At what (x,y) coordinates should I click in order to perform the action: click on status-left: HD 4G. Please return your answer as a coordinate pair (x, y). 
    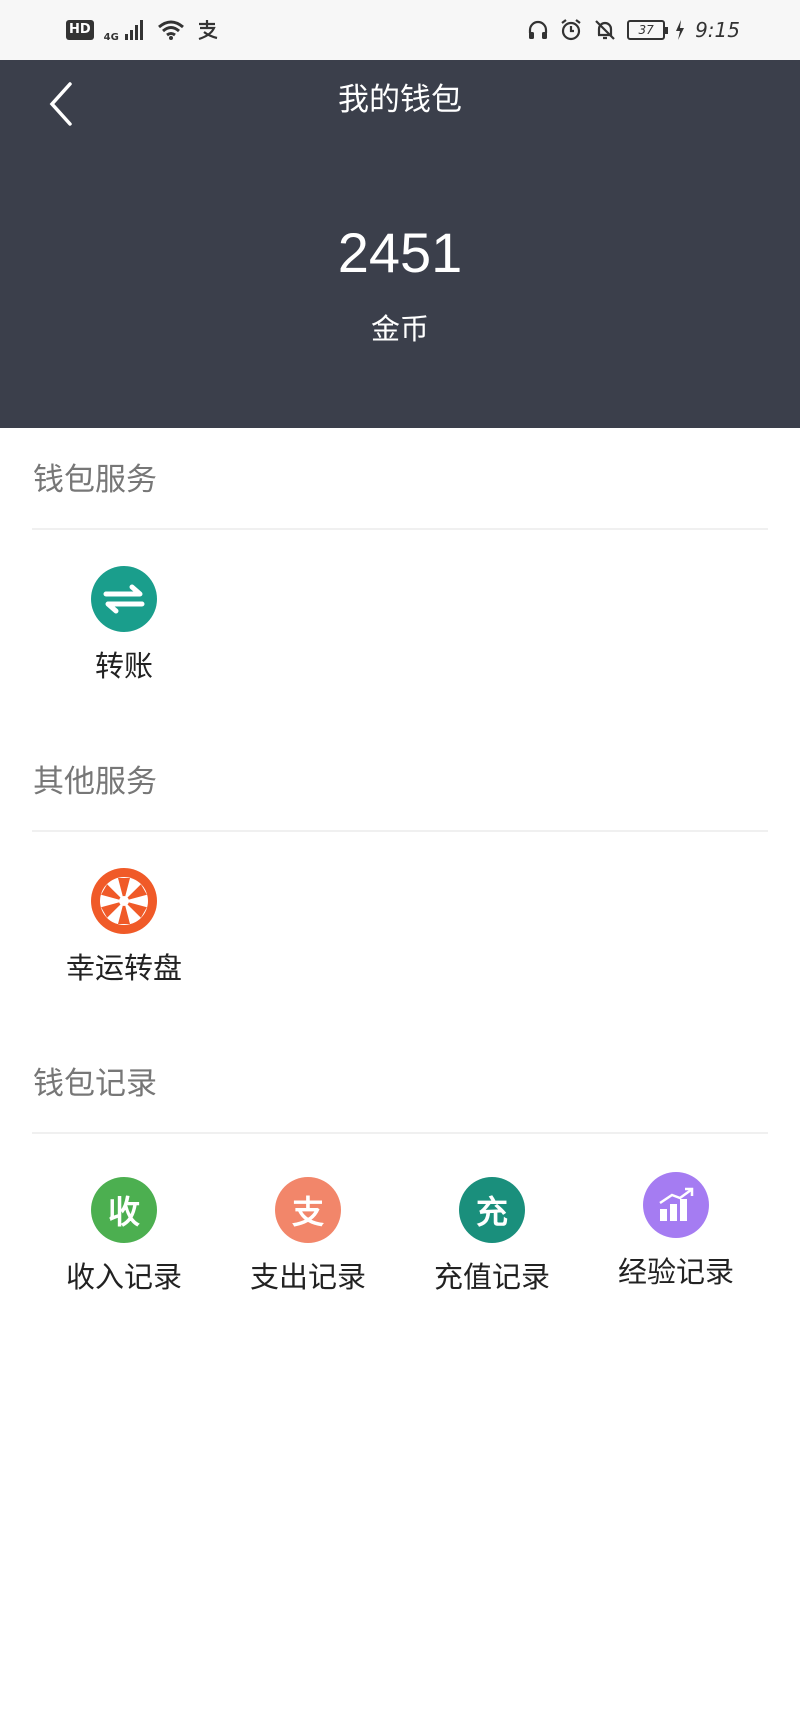
    Looking at the image, I should click on (142, 30).